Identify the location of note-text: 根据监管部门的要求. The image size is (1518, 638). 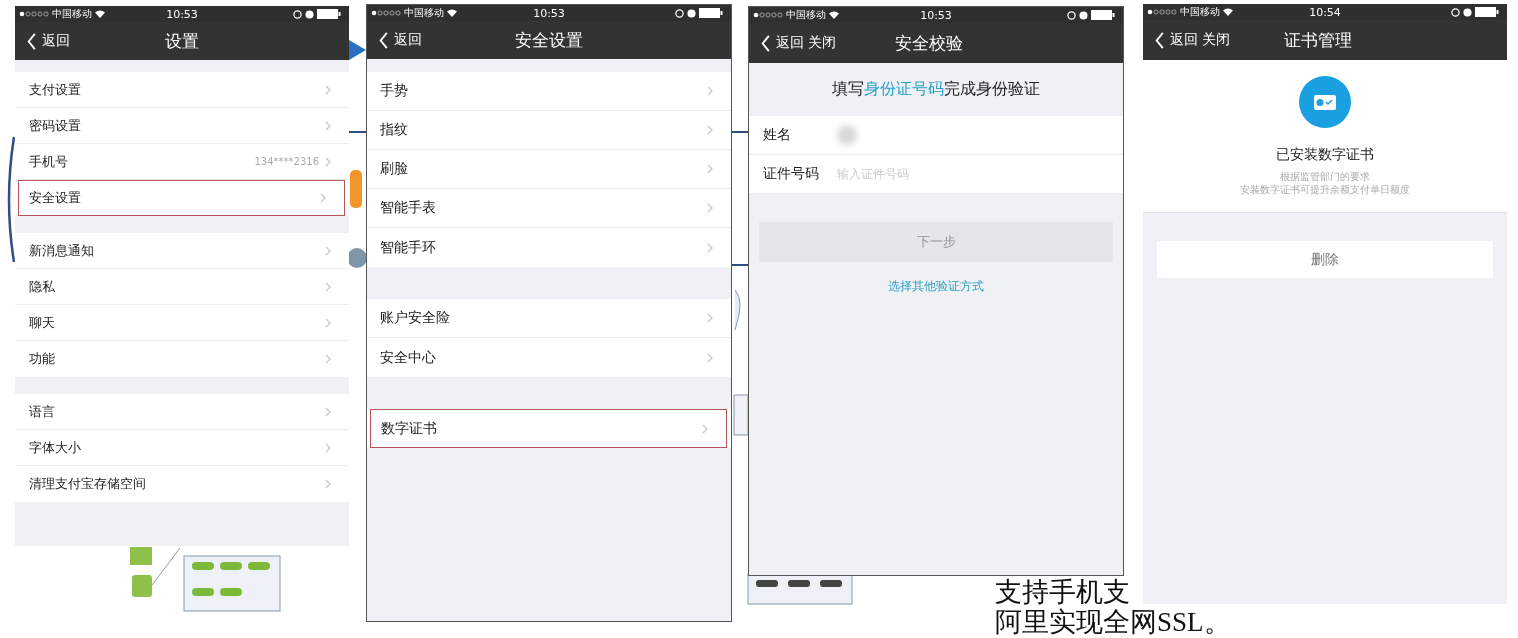
(1325, 176).